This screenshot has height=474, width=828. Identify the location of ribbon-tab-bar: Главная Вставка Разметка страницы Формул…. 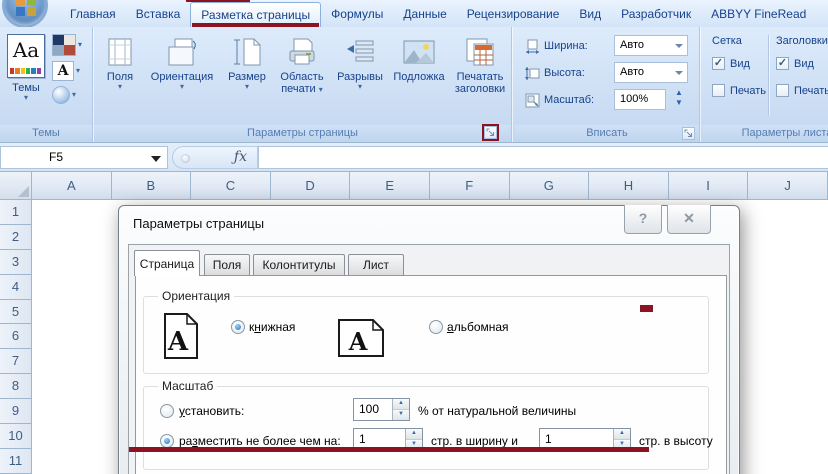
(414, 14).